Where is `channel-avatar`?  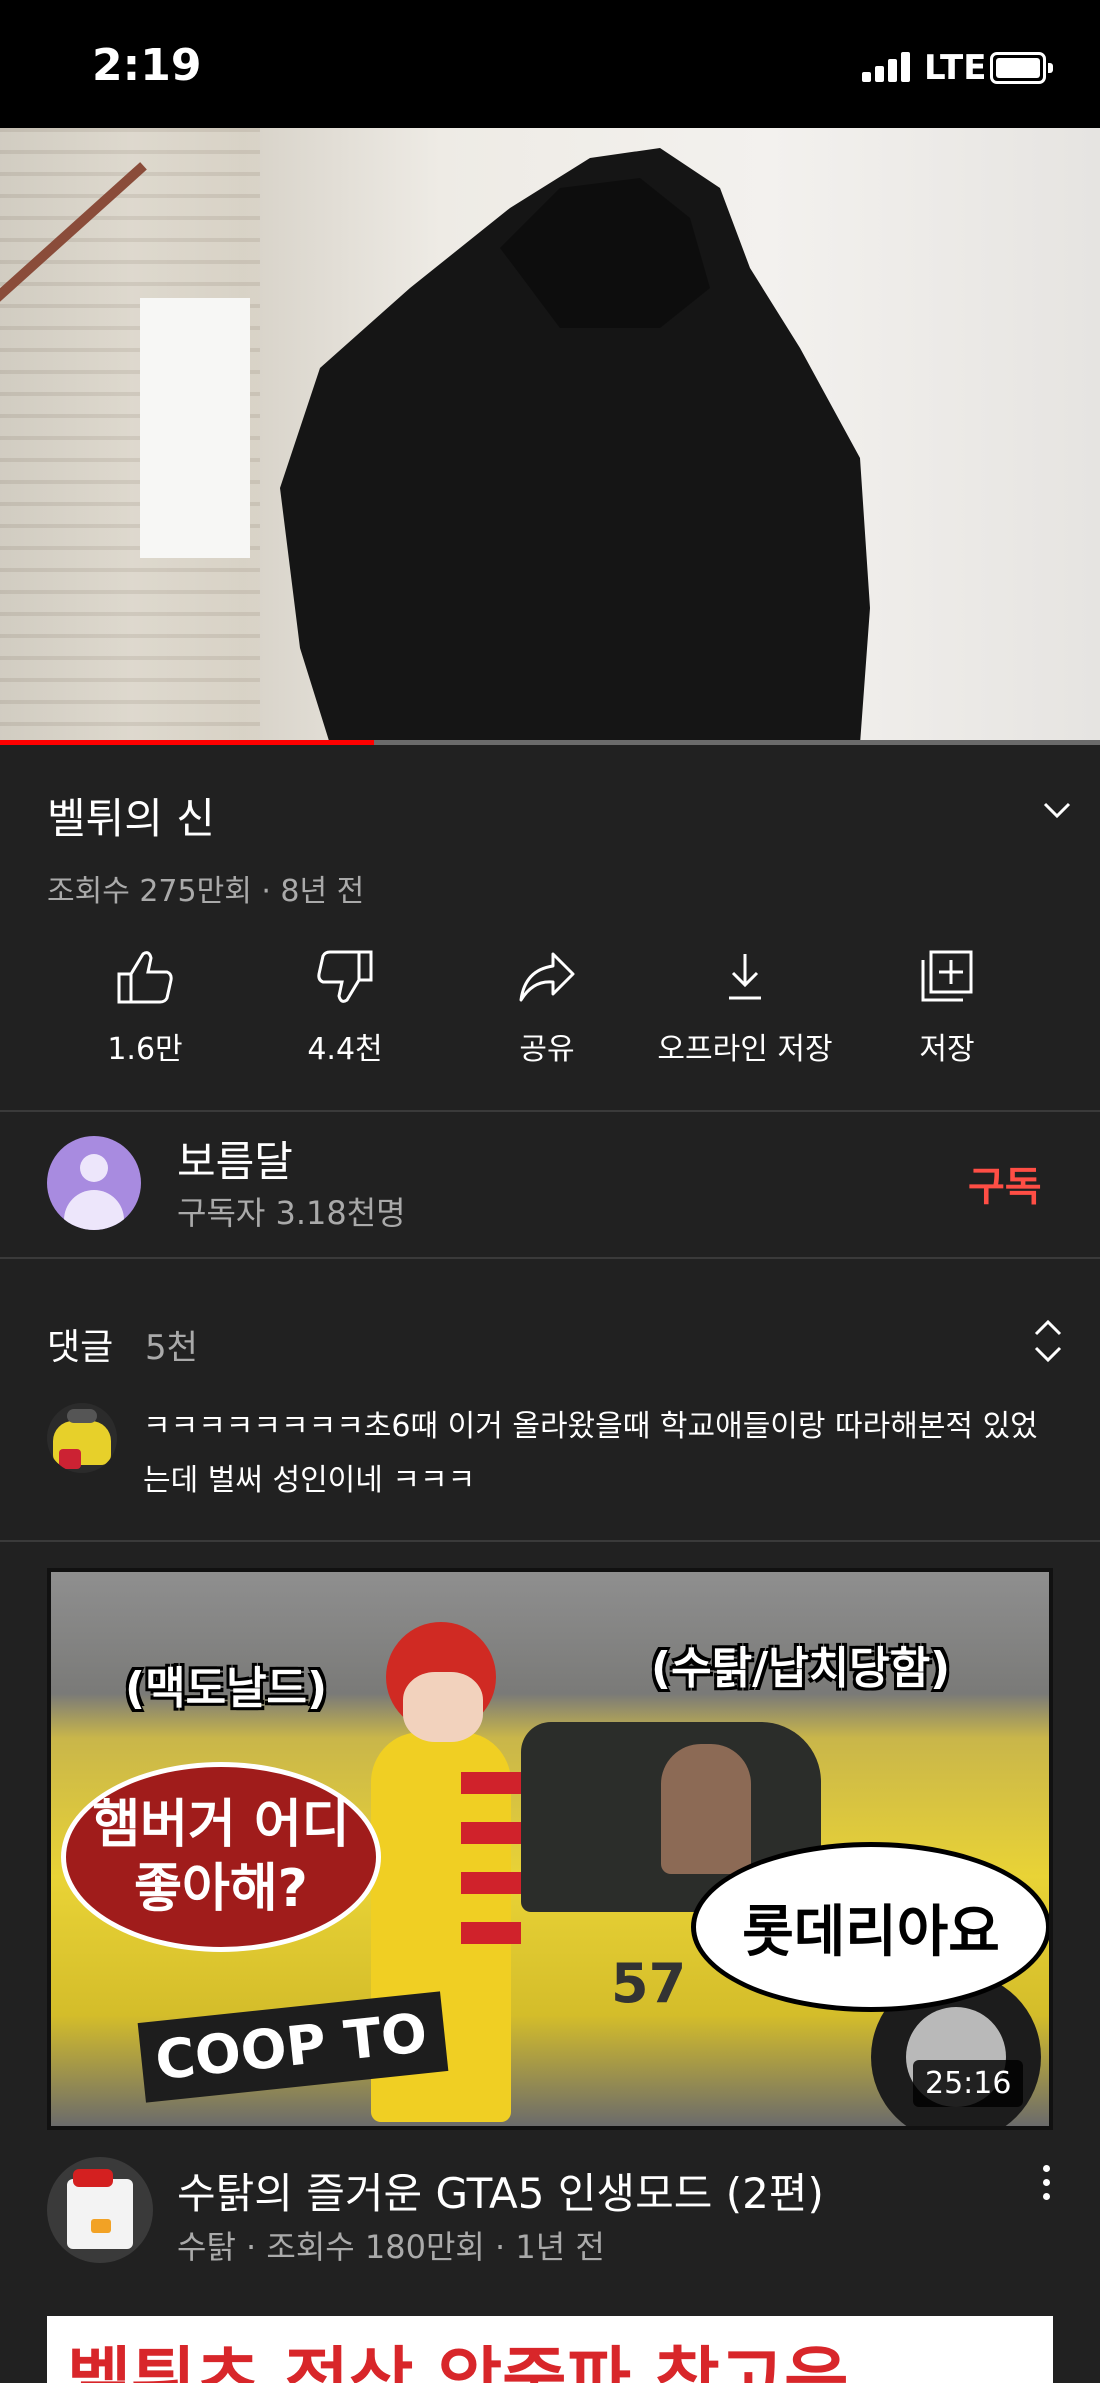
channel-avatar is located at coordinates (94, 1183).